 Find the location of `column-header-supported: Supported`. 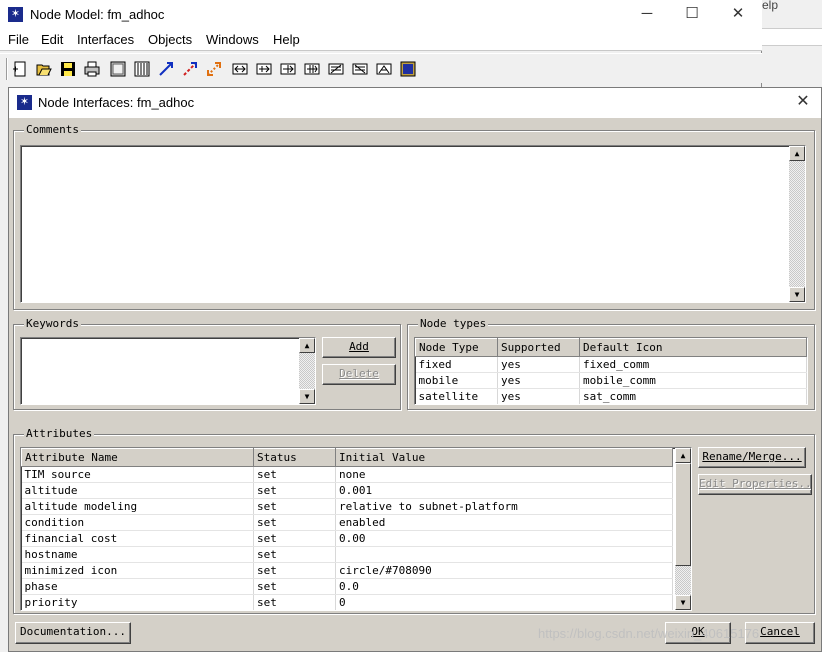

column-header-supported: Supported is located at coordinates (538, 347).